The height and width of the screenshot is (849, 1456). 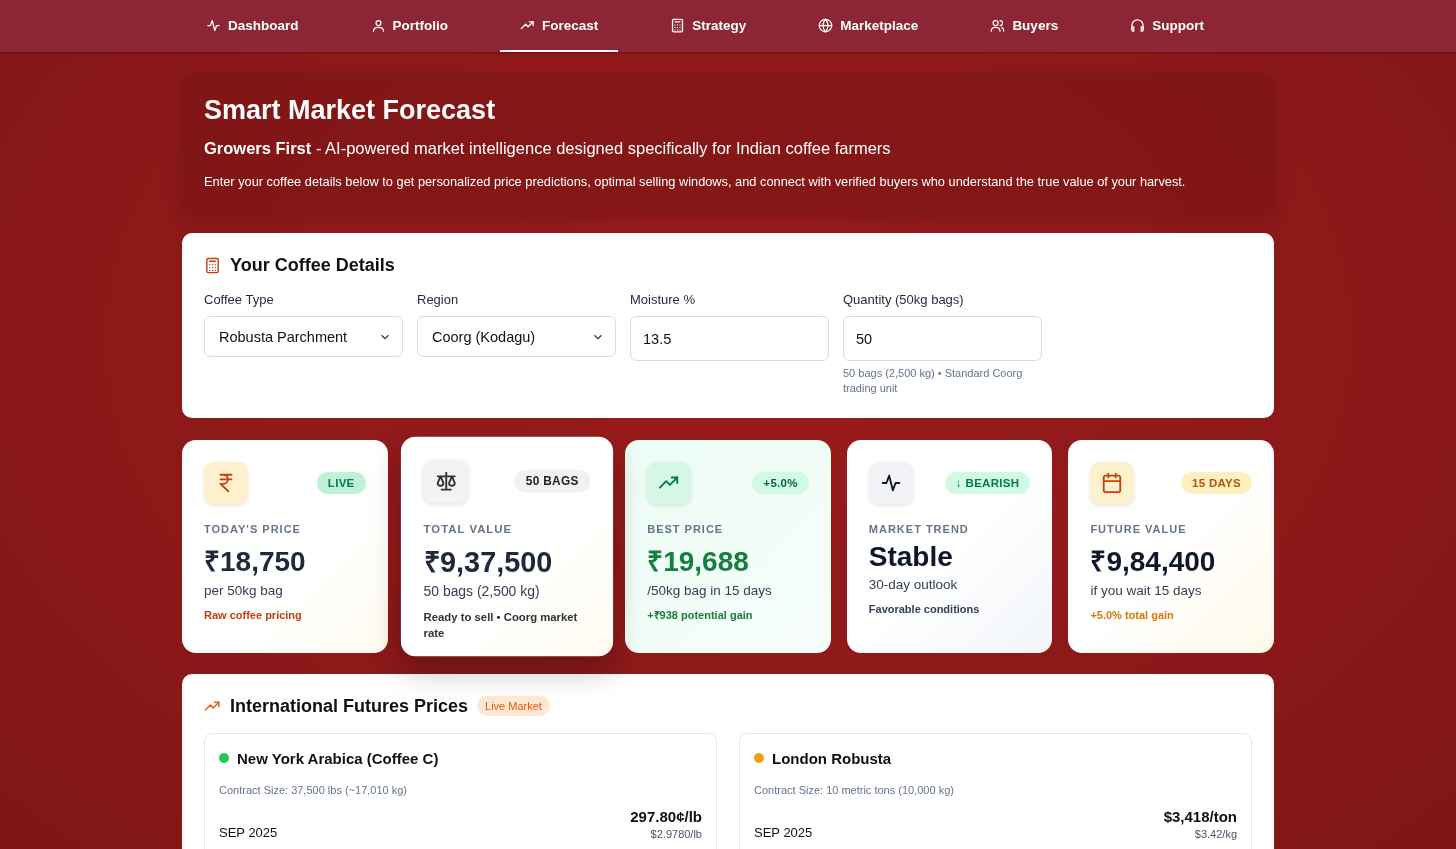 What do you see at coordinates (700, 615) in the screenshot?
I see `stat-note: +₹938 potential gain` at bounding box center [700, 615].